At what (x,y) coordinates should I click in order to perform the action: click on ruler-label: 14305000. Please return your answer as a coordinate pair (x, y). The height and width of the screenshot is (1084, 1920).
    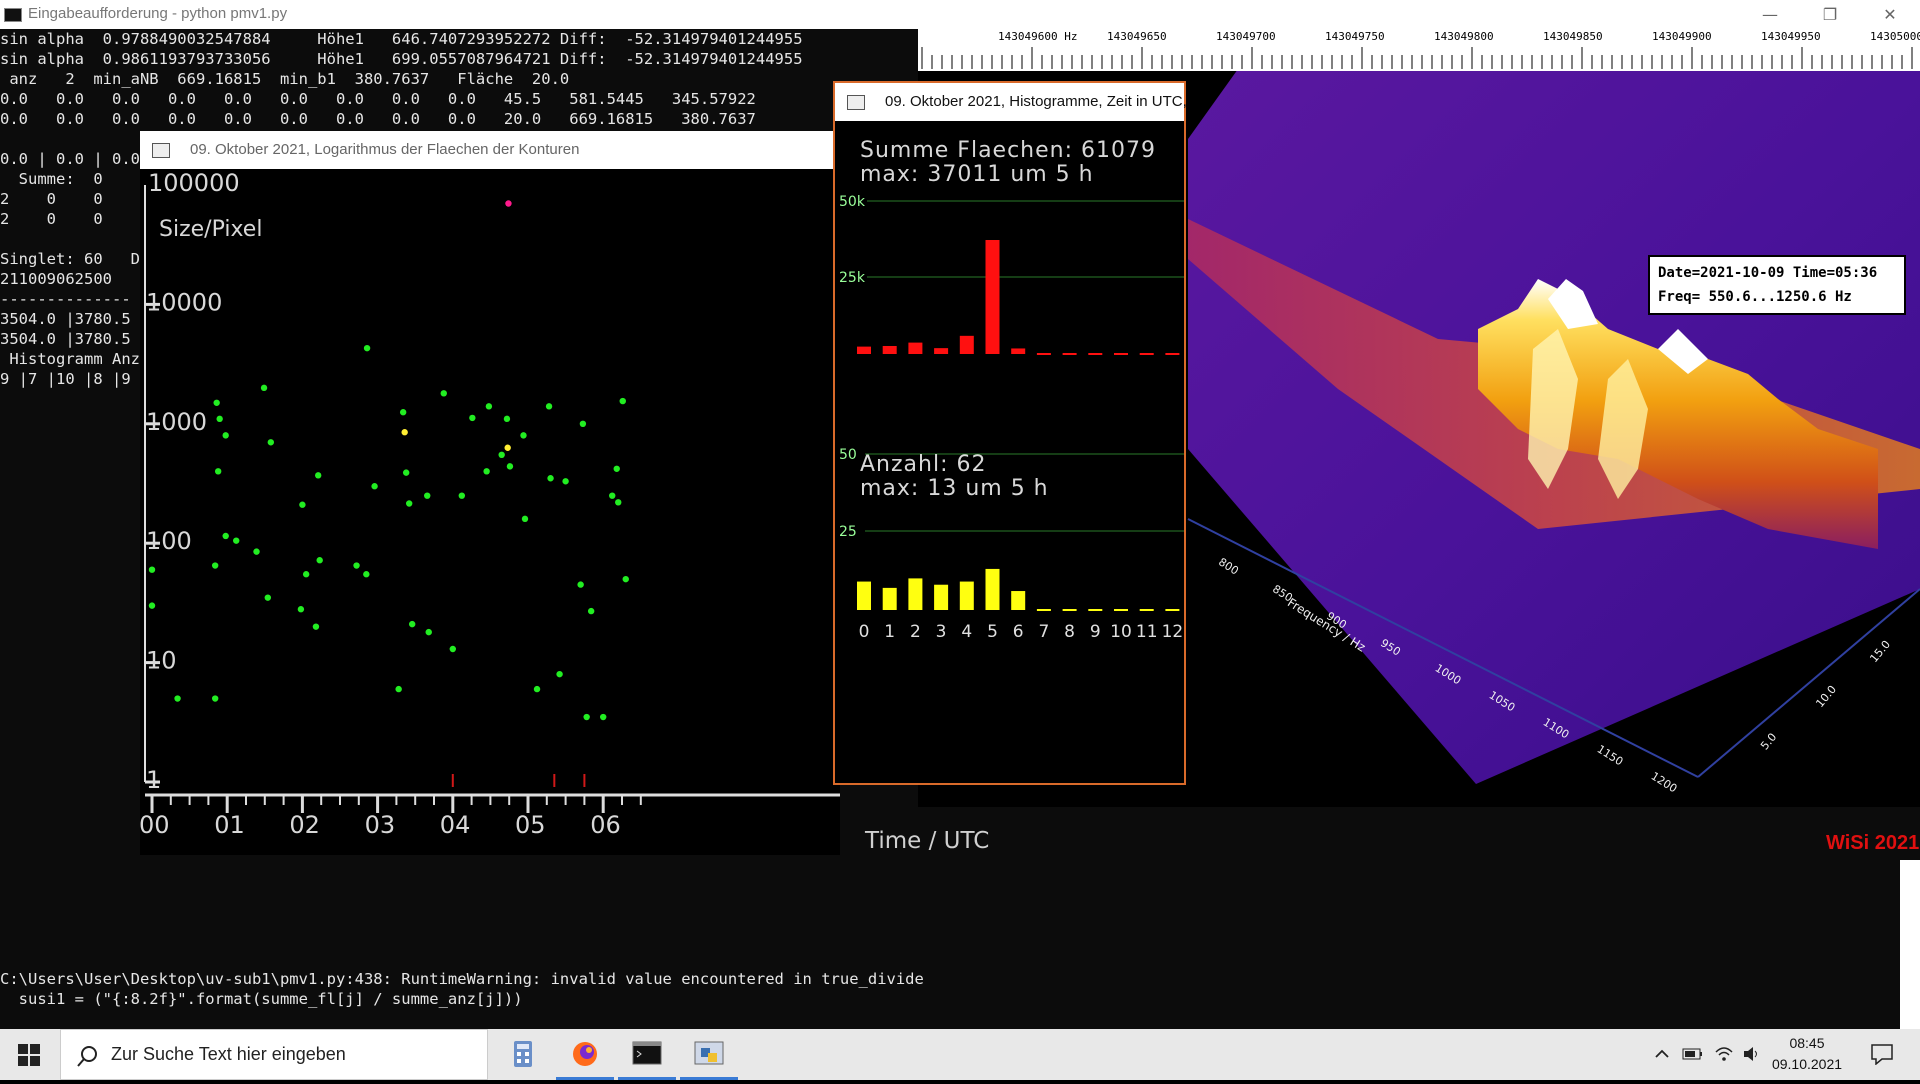
    Looking at the image, I should click on (1895, 36).